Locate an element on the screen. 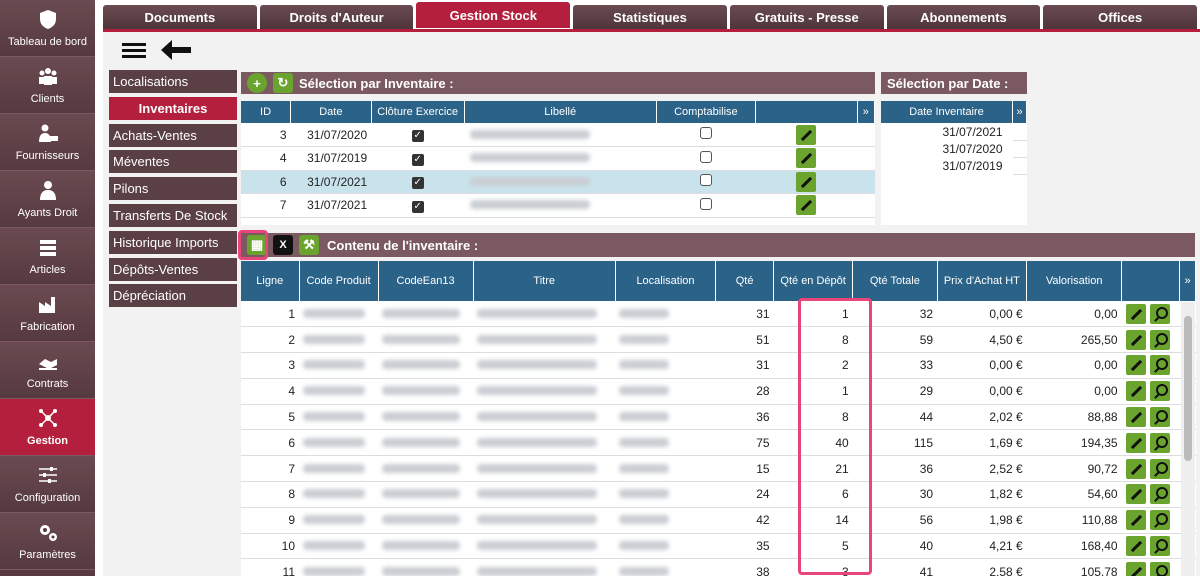  sidebar-item-4: Articles is located at coordinates (47, 256).